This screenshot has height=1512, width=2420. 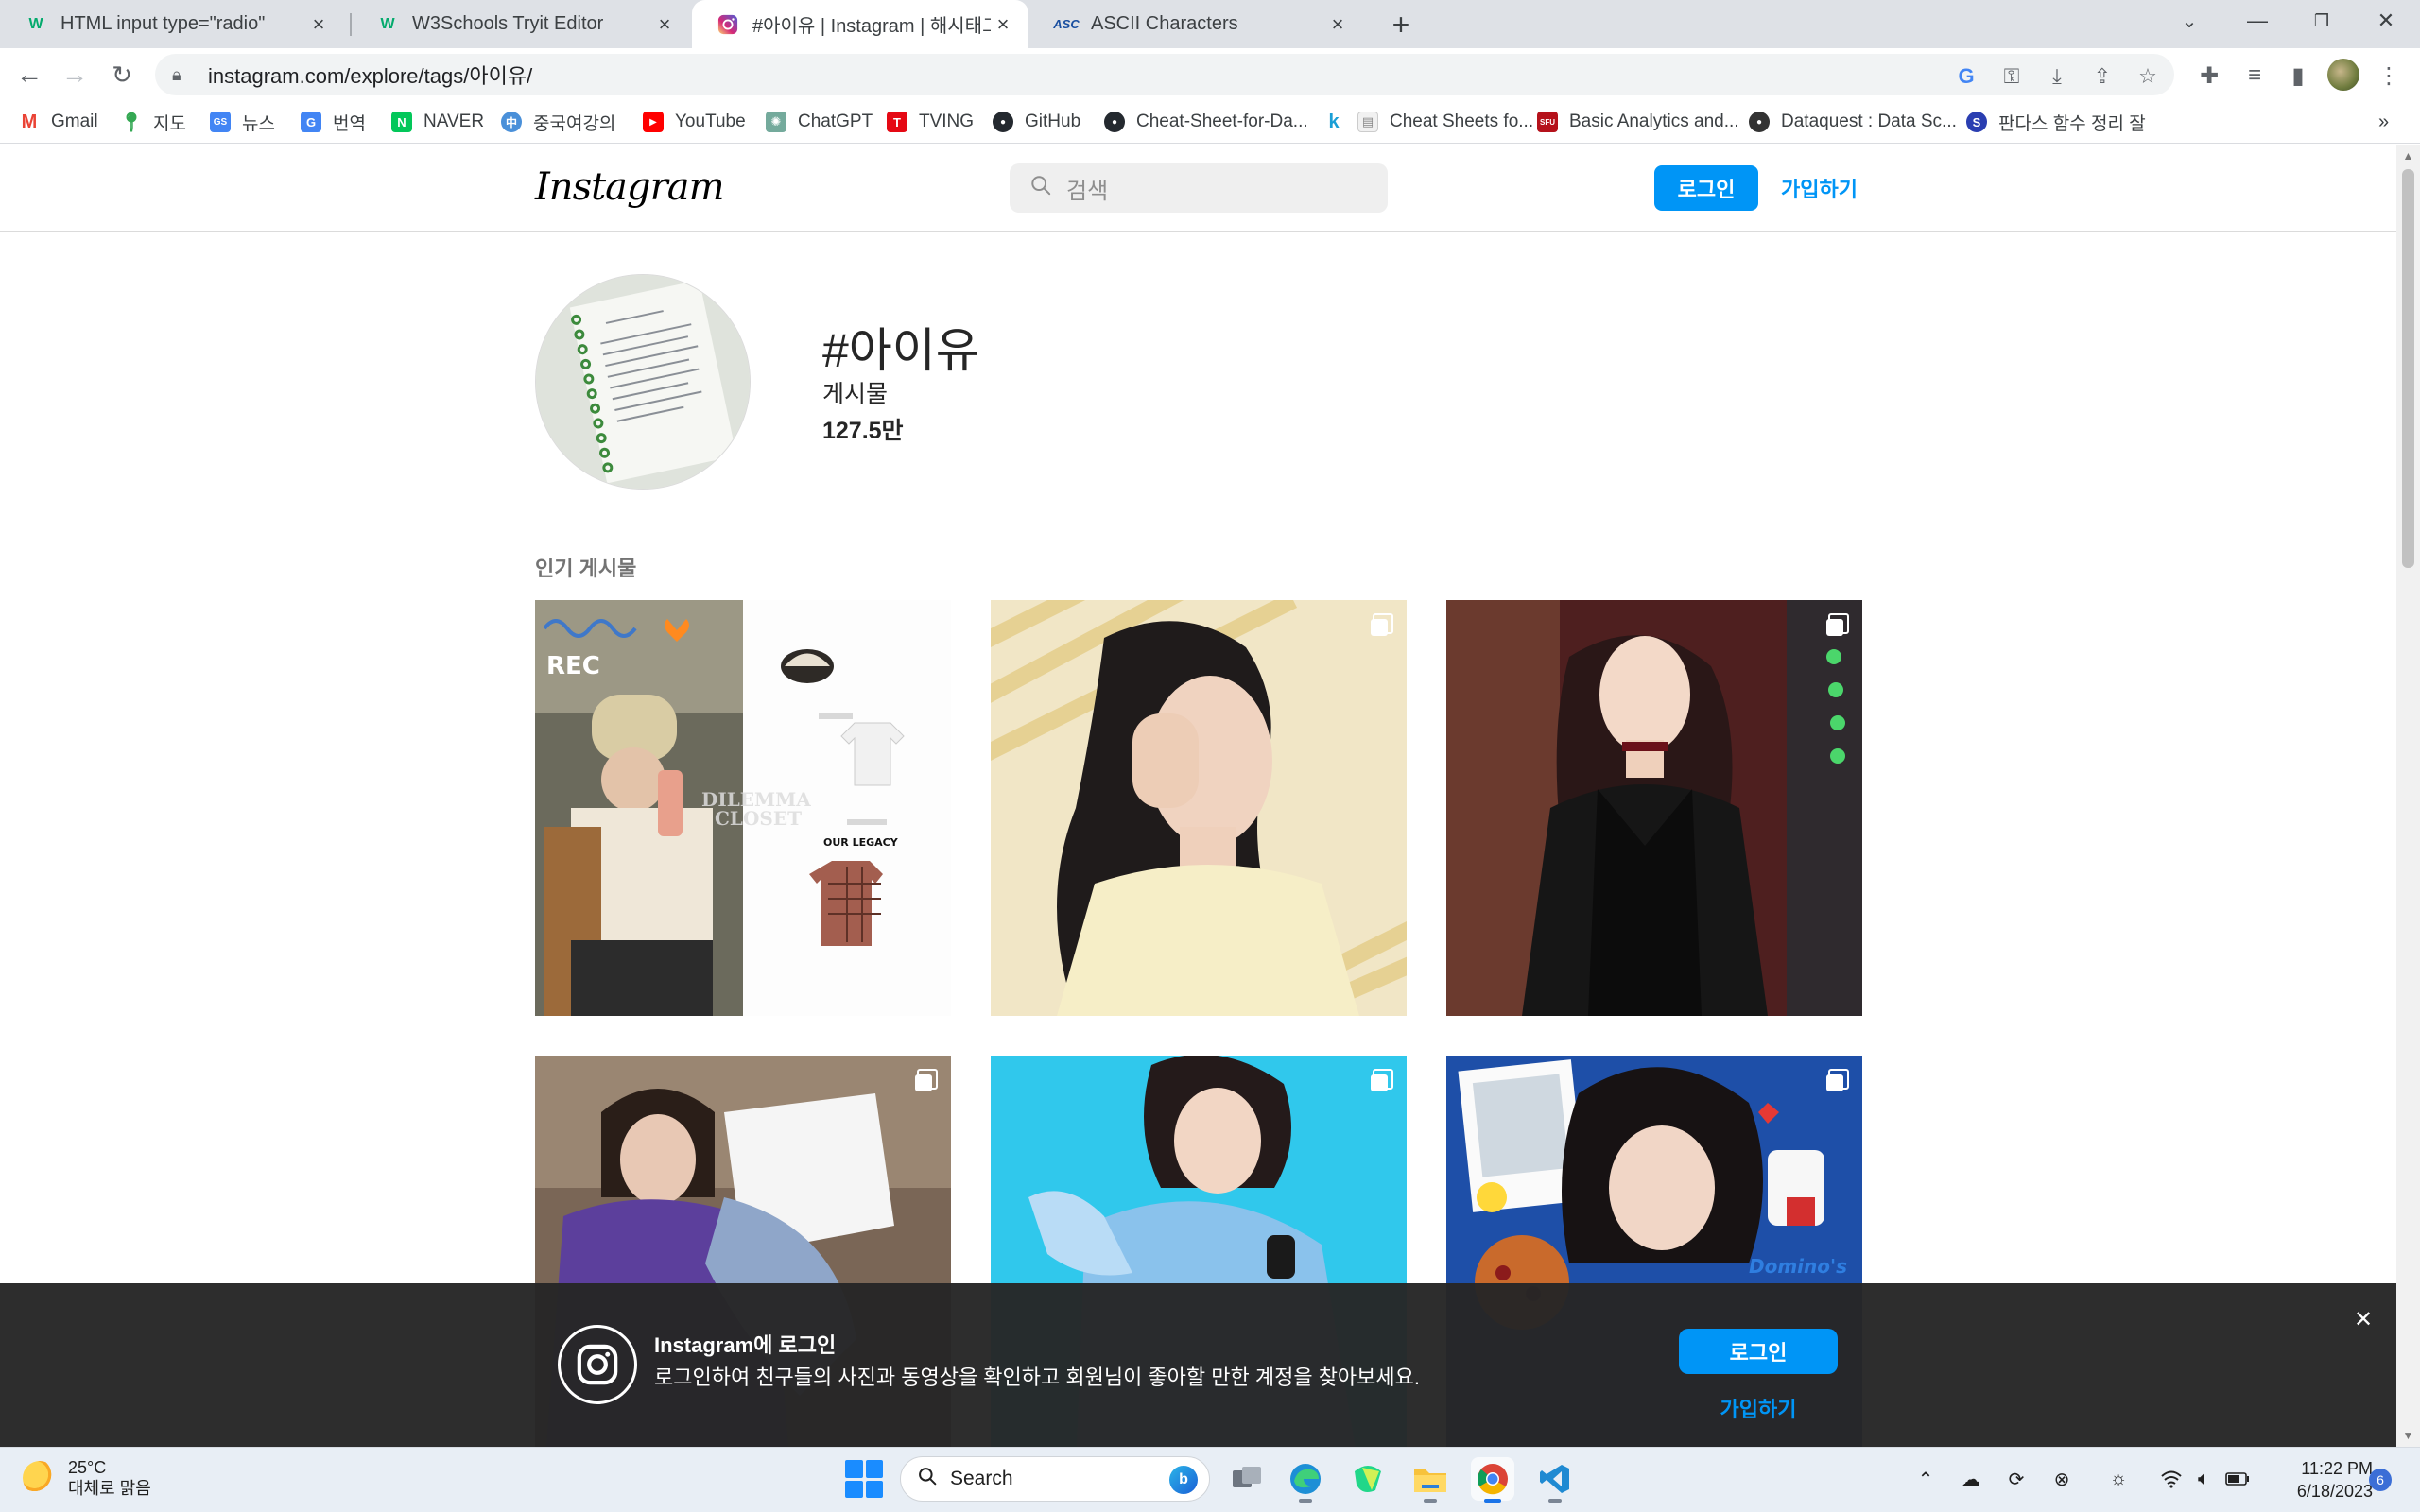 I want to click on banner-title: Instagram에 로그인, so click(x=745, y=1345).